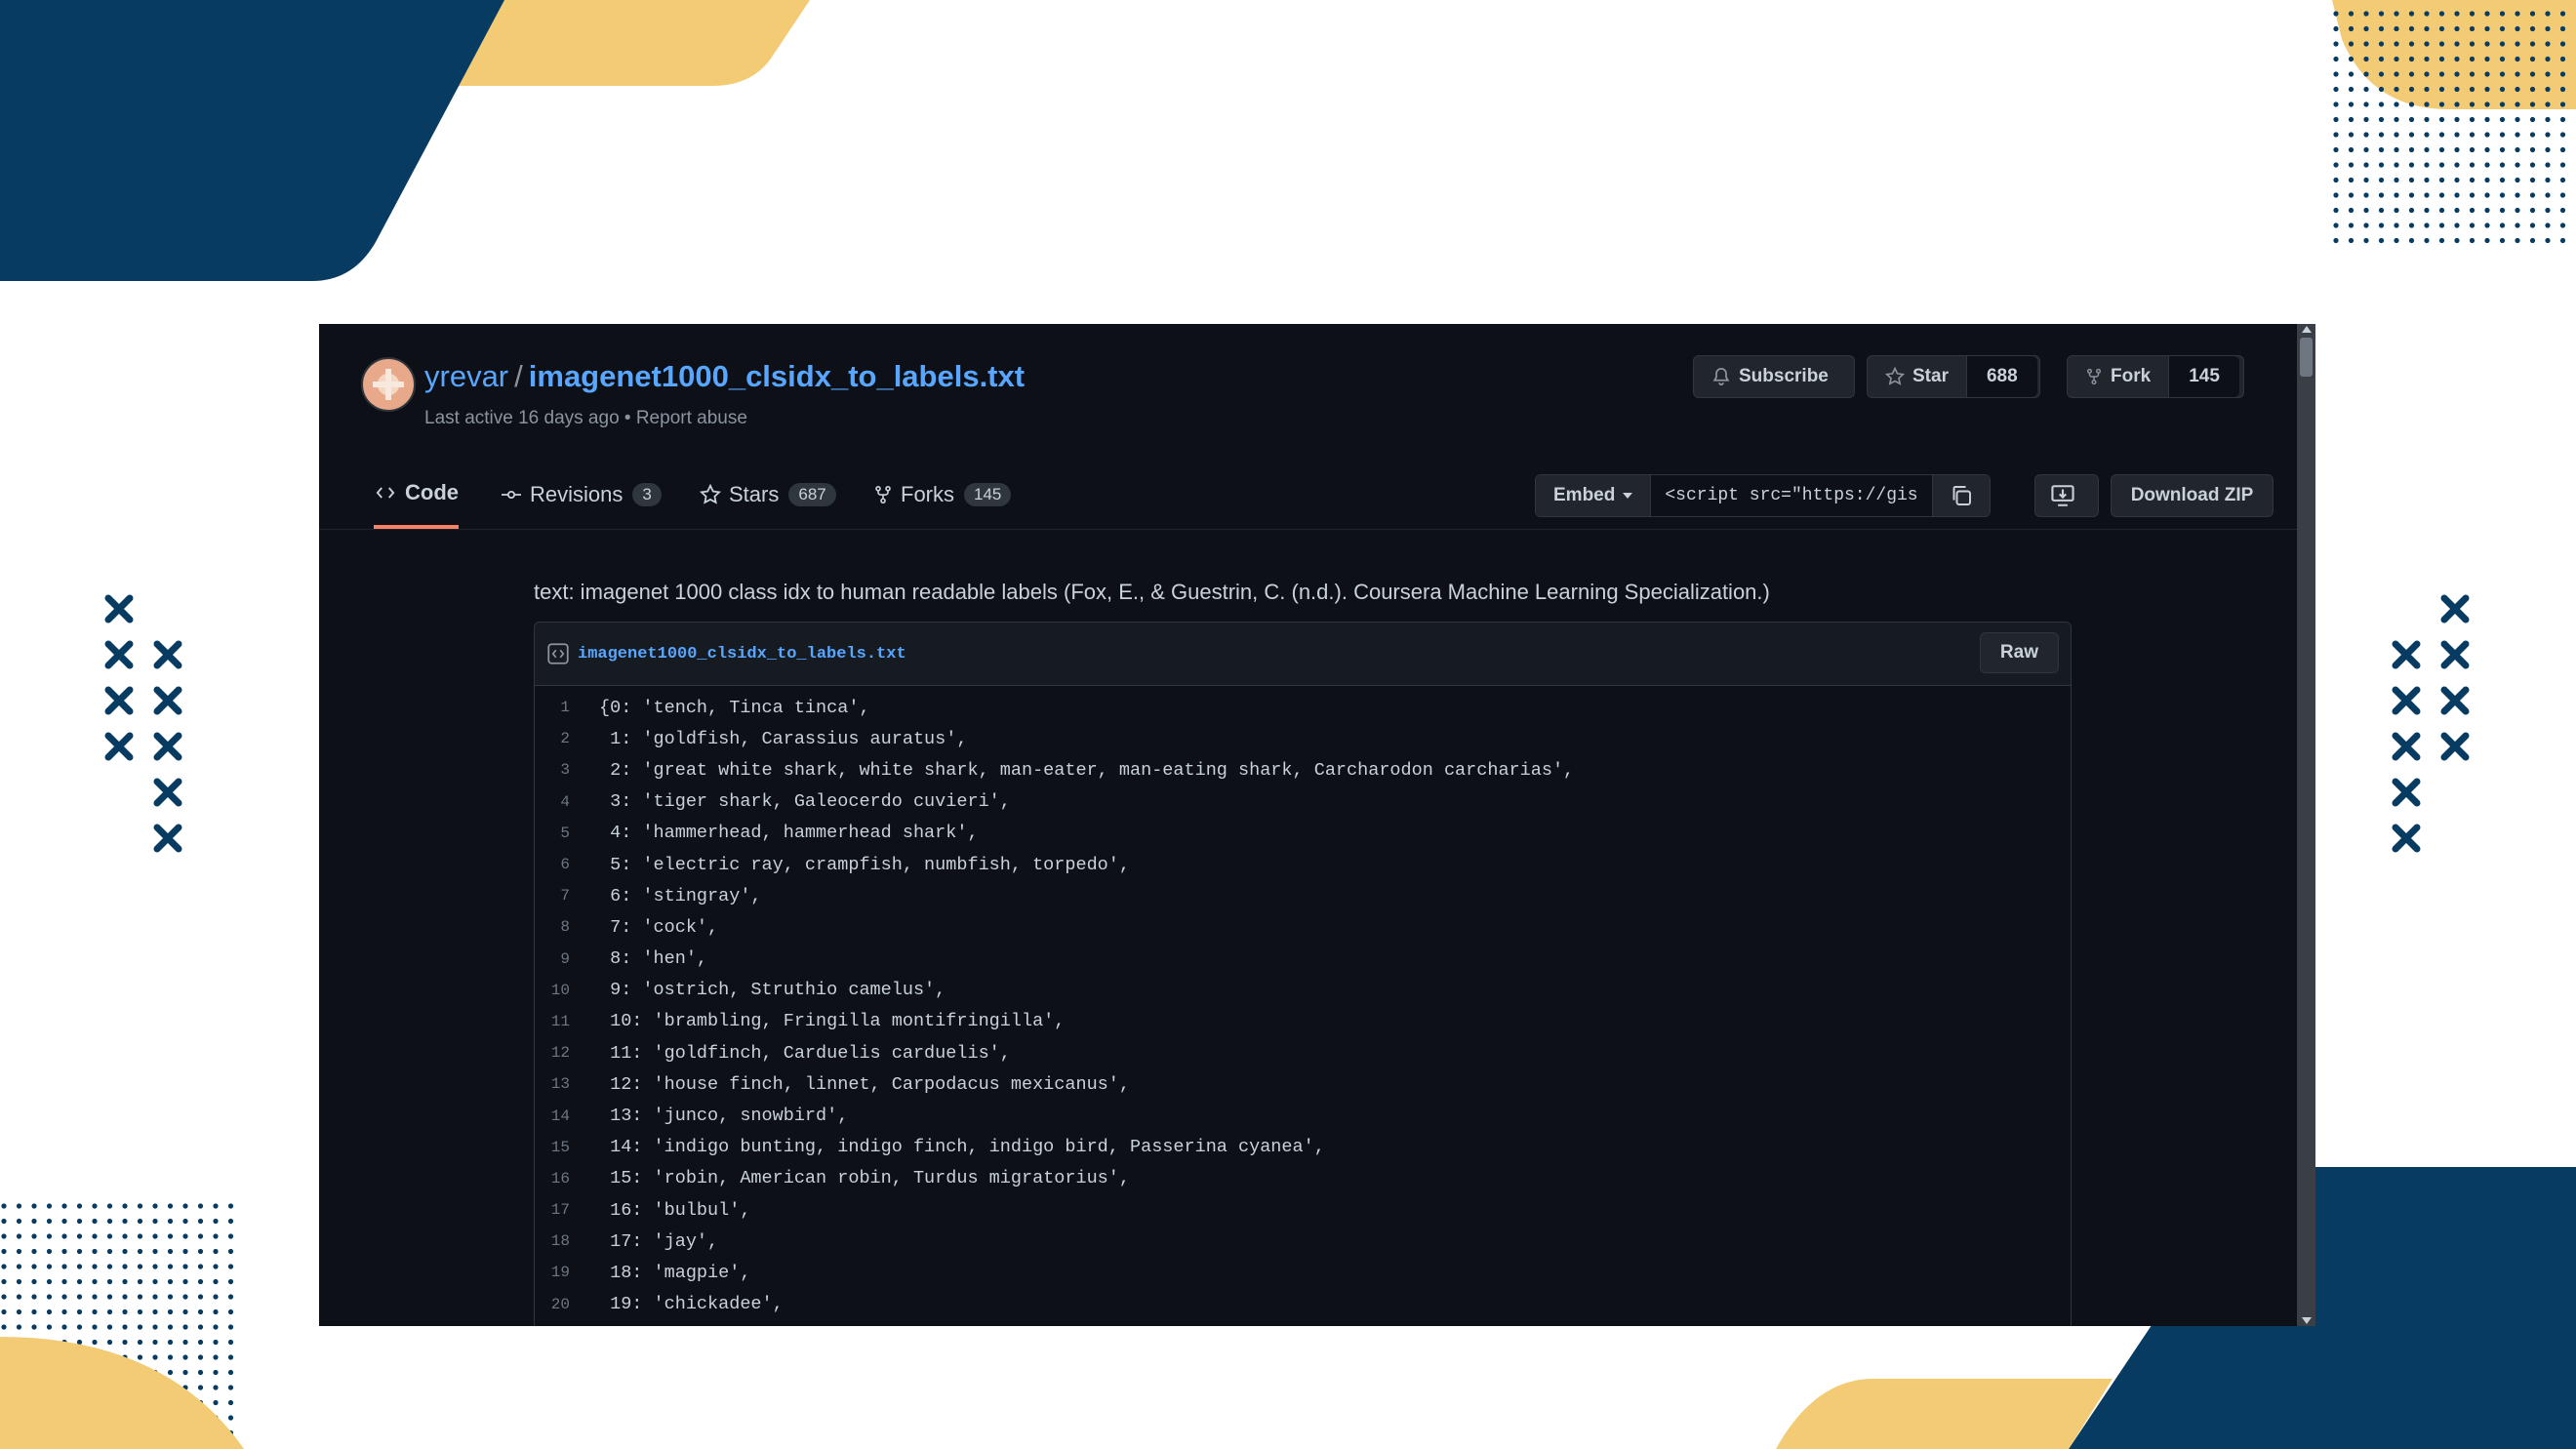 Image resolution: width=2576 pixels, height=1449 pixels. Describe the element at coordinates (567, 1272) in the screenshot. I see `line-number: 19` at that location.